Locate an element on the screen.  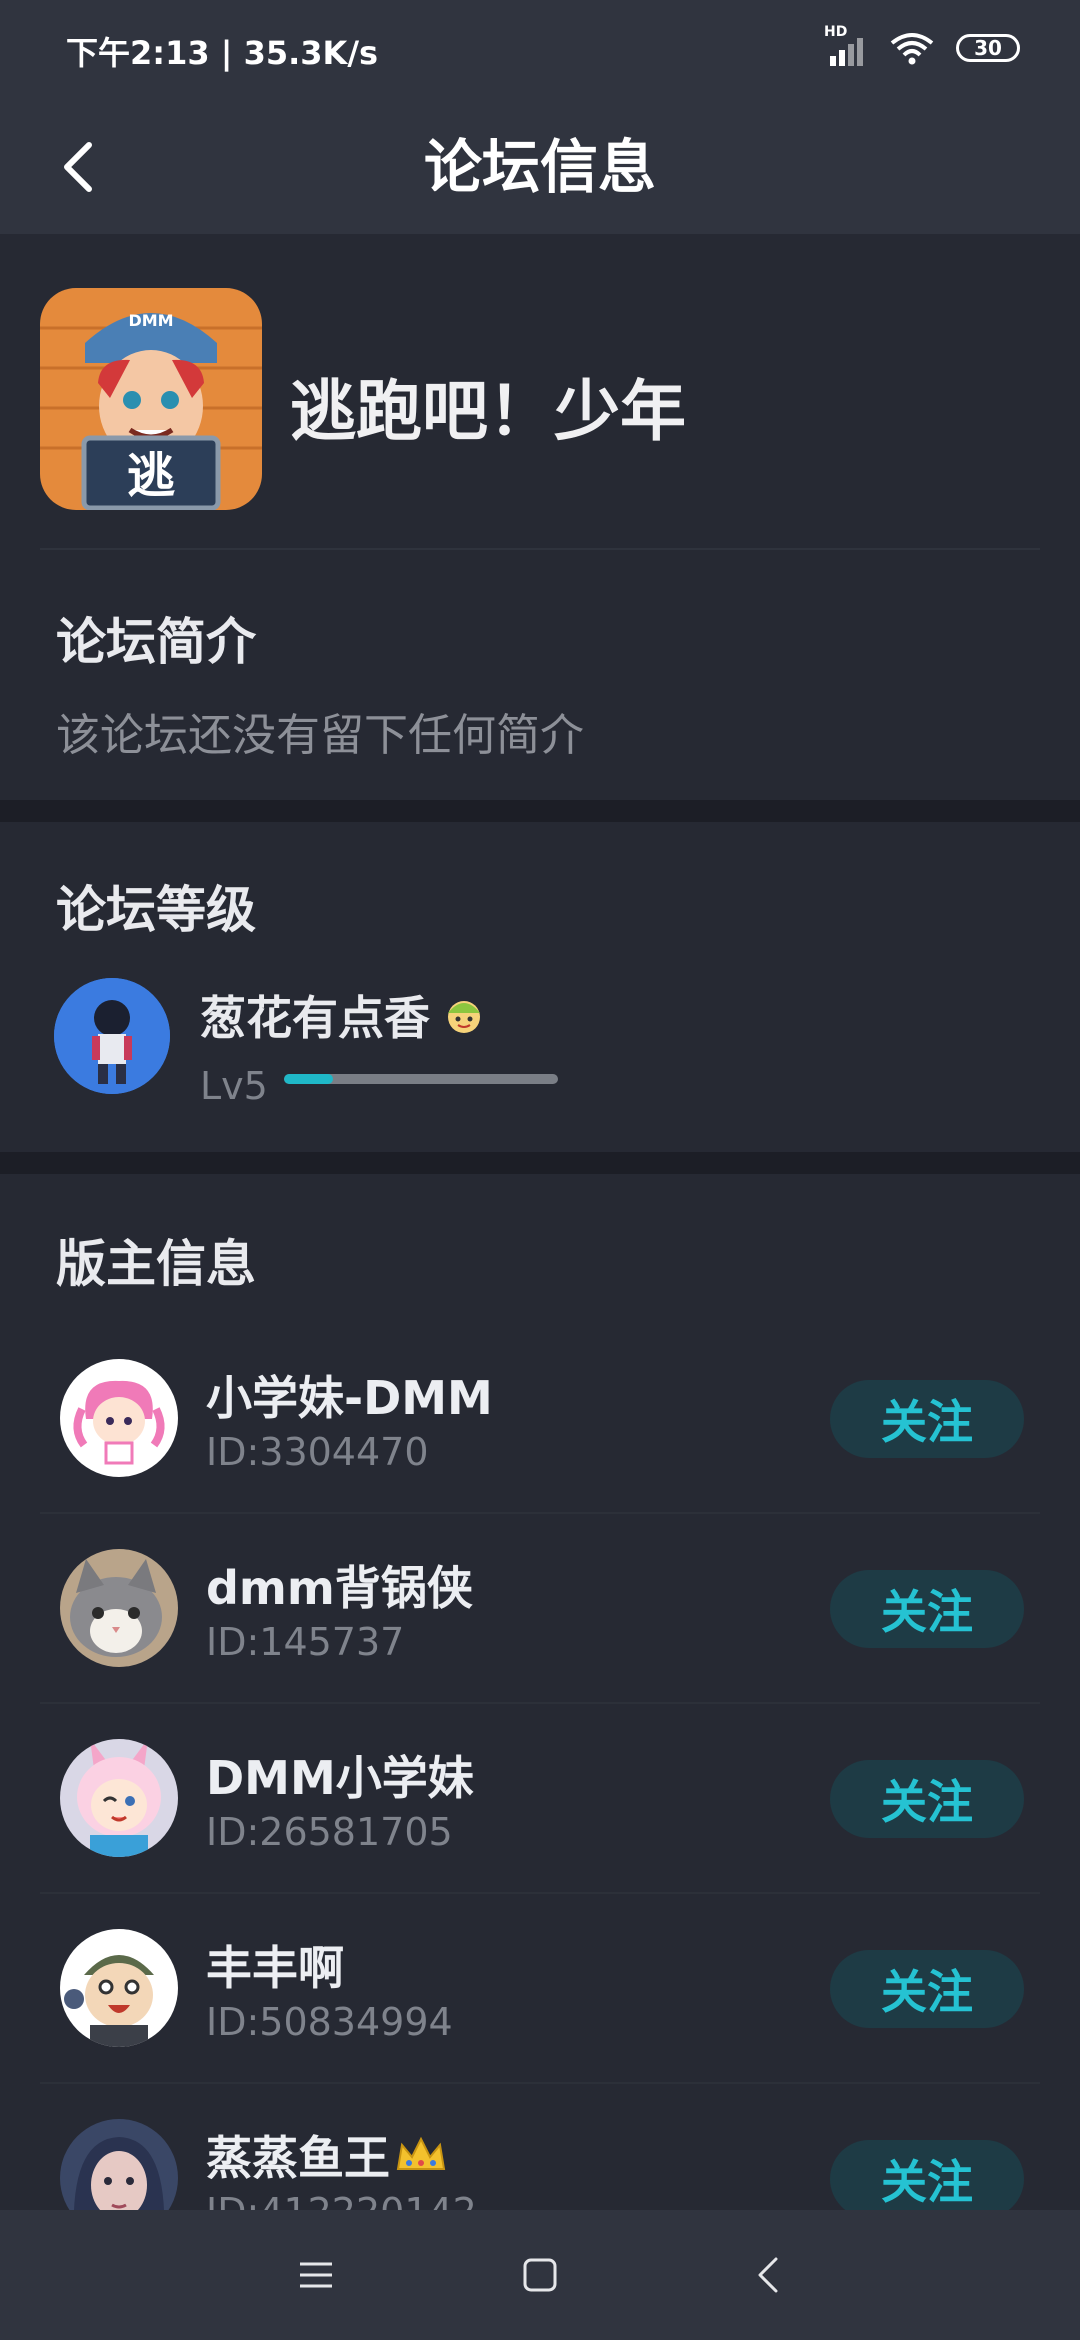
divider is located at coordinates (540, 549).